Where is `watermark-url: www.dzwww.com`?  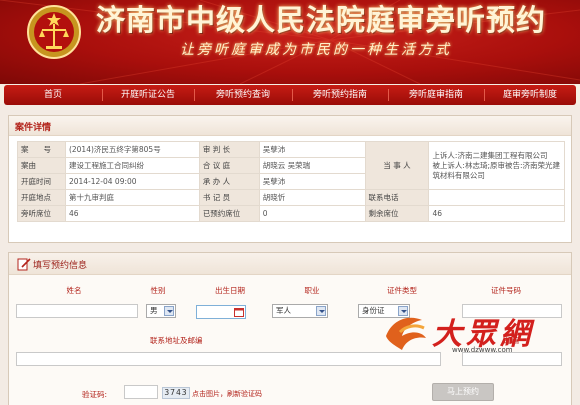 watermark-url: www.dzwww.com is located at coordinates (482, 350).